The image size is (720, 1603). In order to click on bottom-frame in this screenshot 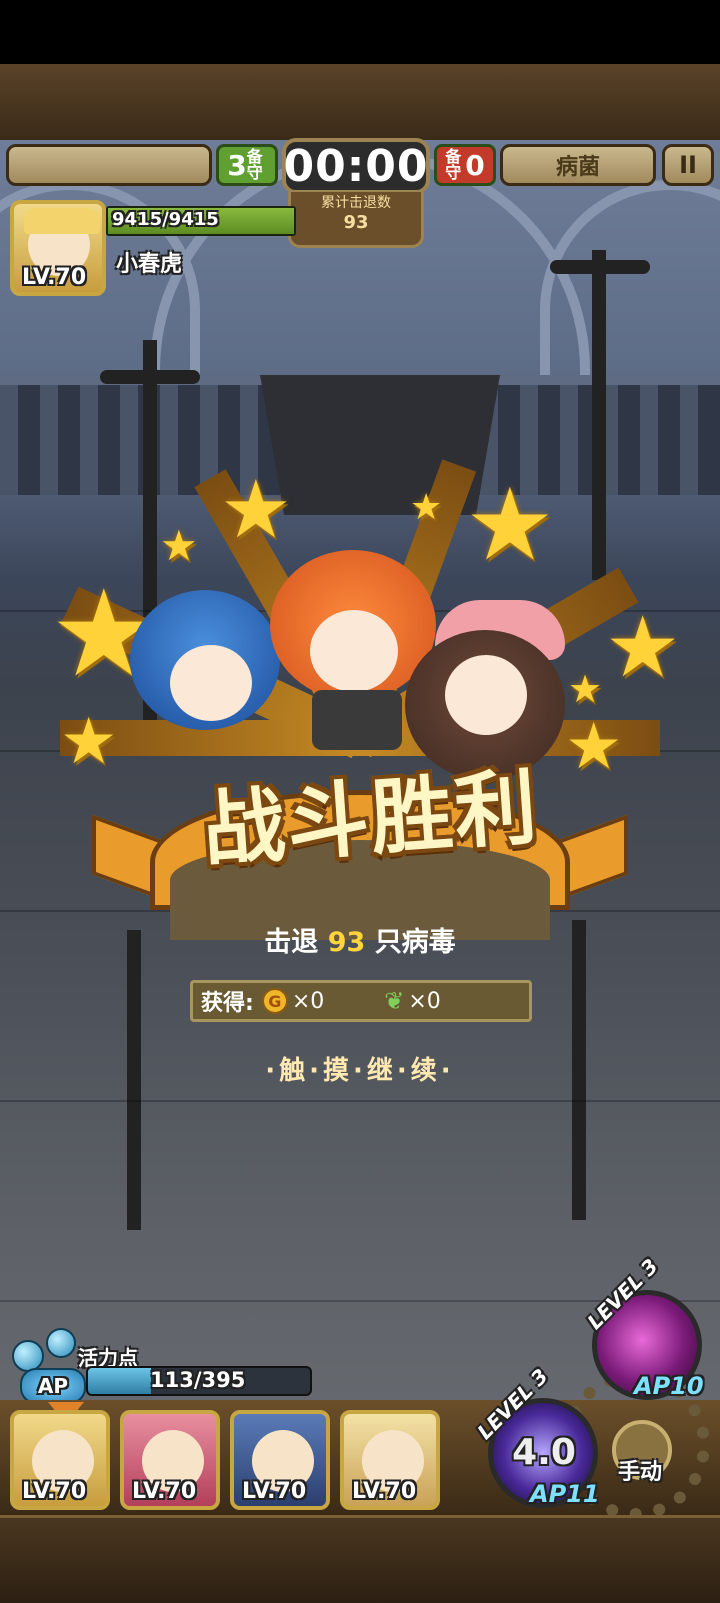, I will do `click(360, 1559)`.